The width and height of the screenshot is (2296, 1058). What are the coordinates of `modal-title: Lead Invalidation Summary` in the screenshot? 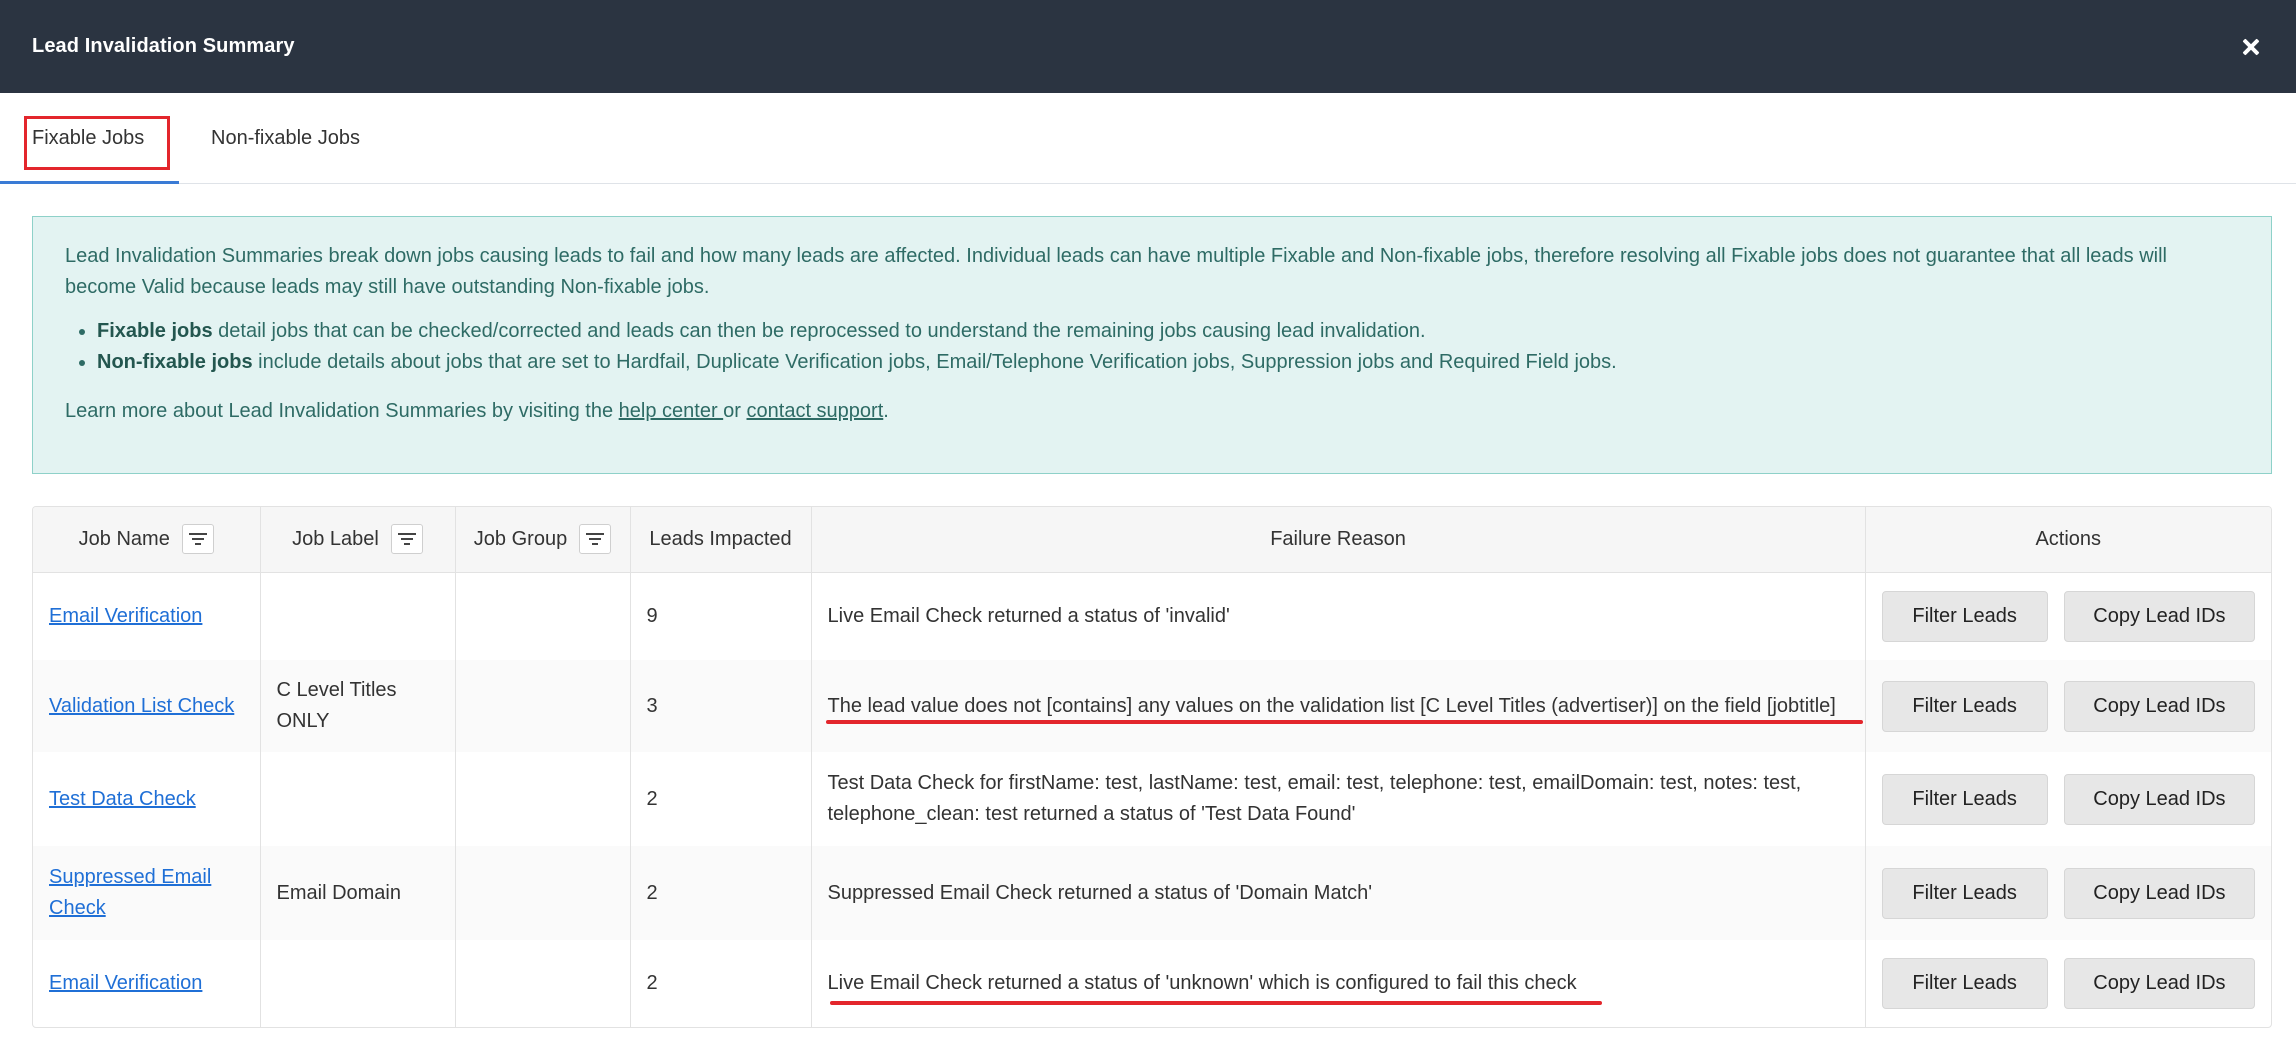 It's located at (163, 46).